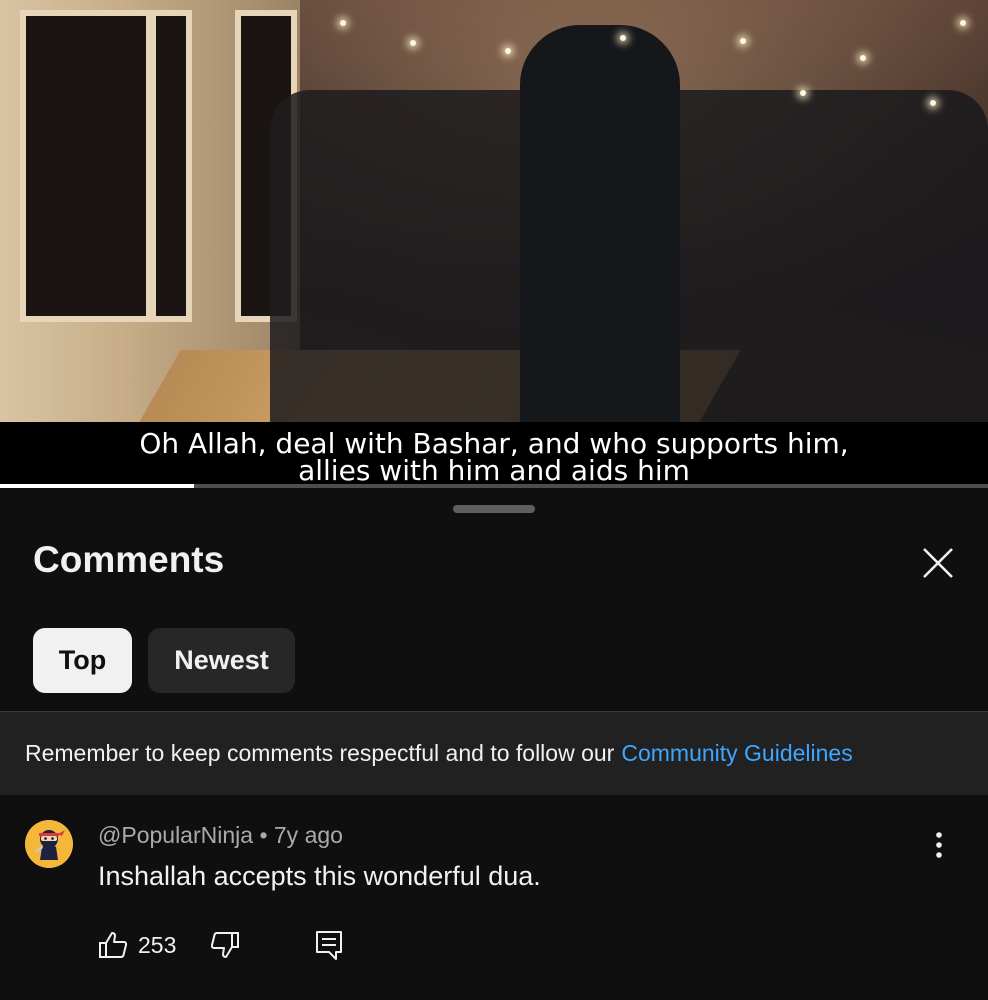 The height and width of the screenshot is (1000, 988). I want to click on close-icon, so click(938, 563).